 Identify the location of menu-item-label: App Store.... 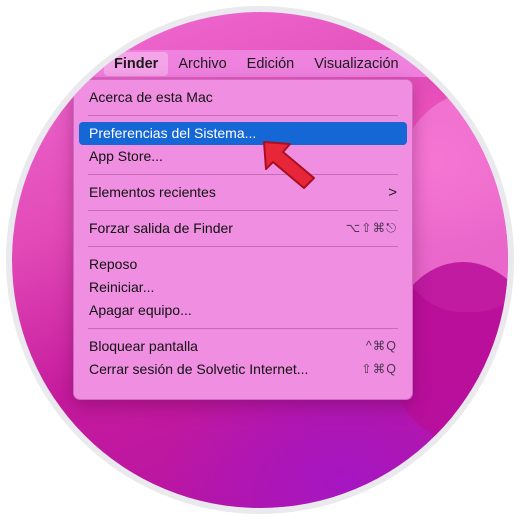
(126, 156).